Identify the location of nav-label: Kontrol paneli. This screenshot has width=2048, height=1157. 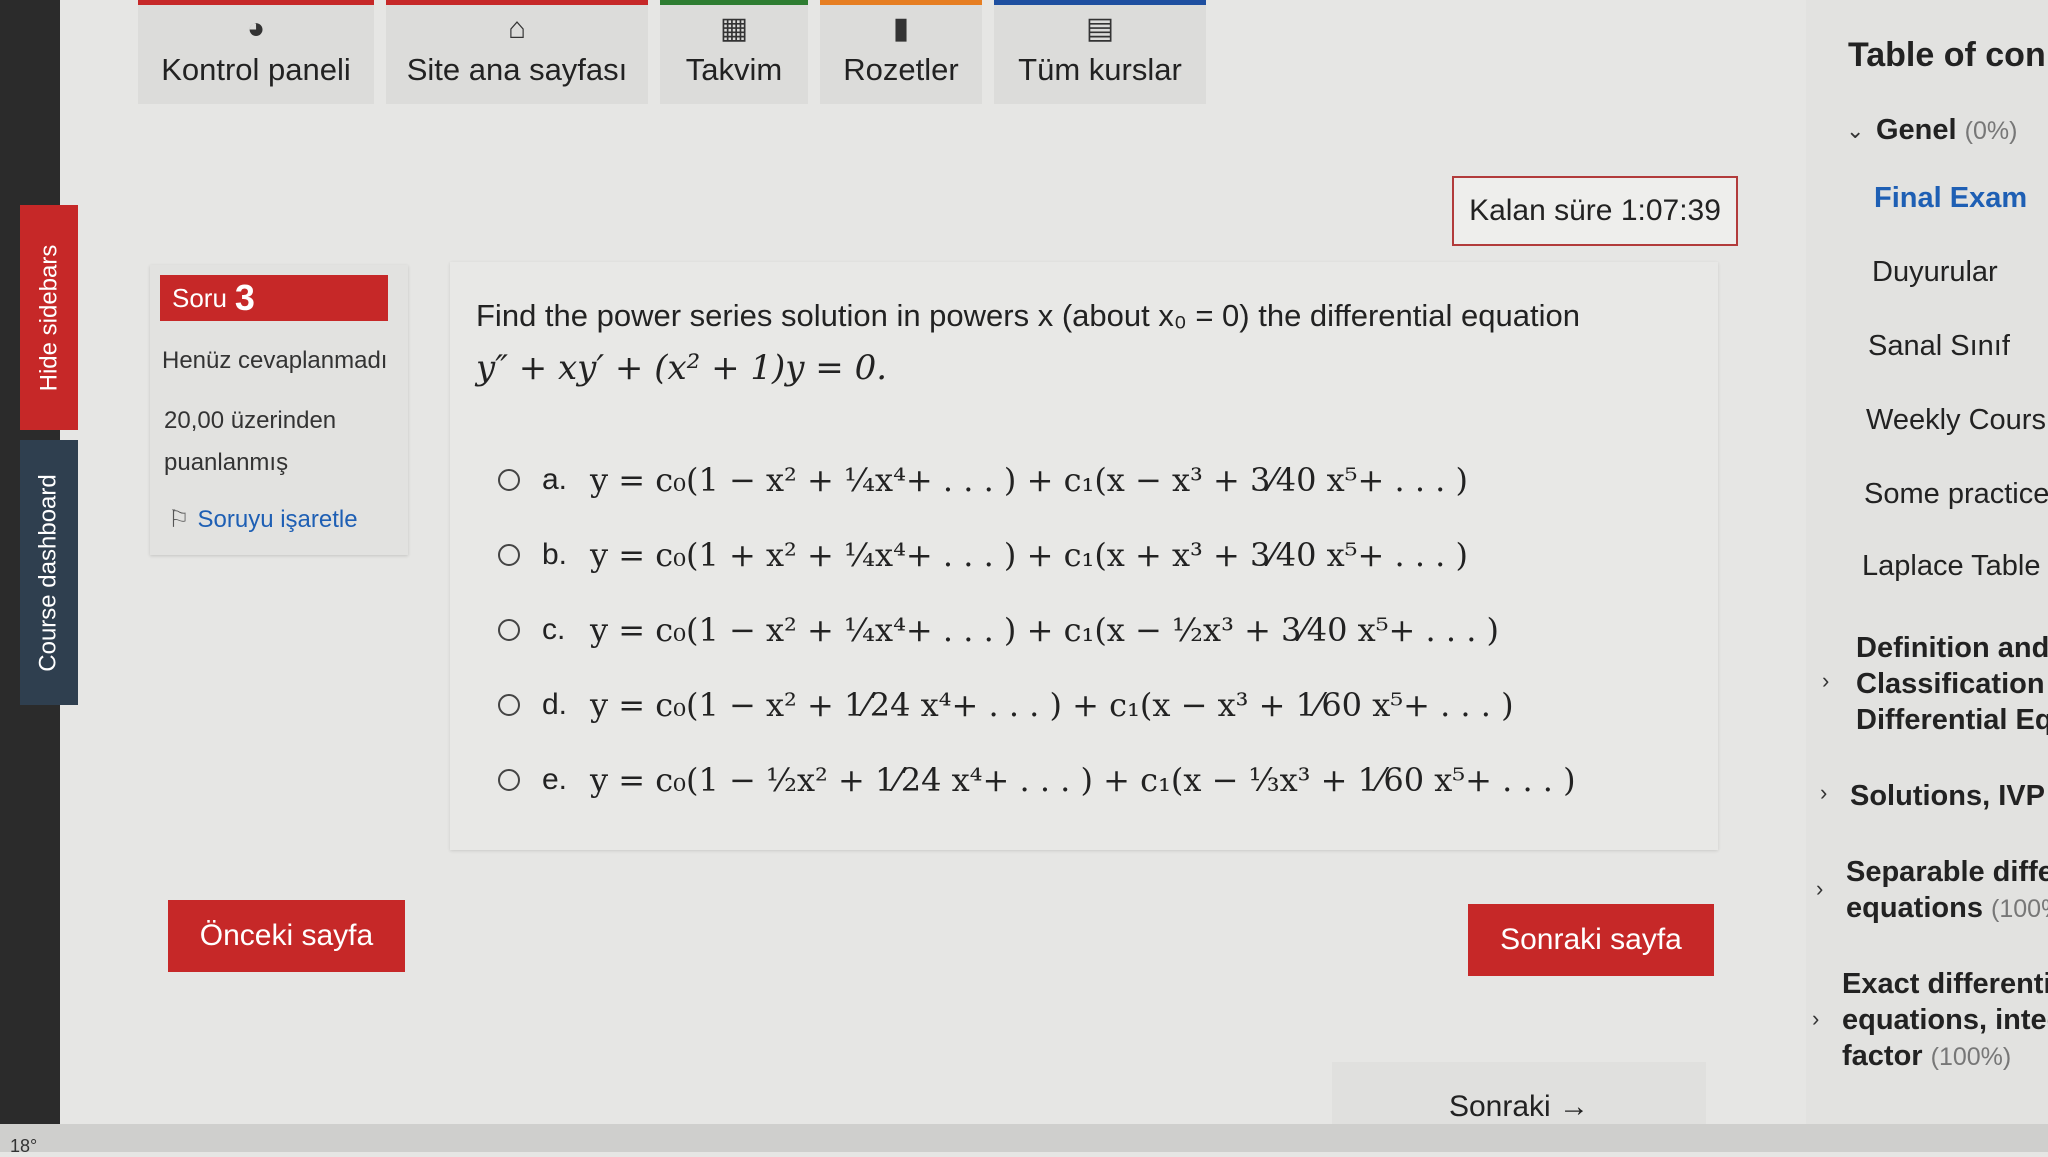
(256, 69).